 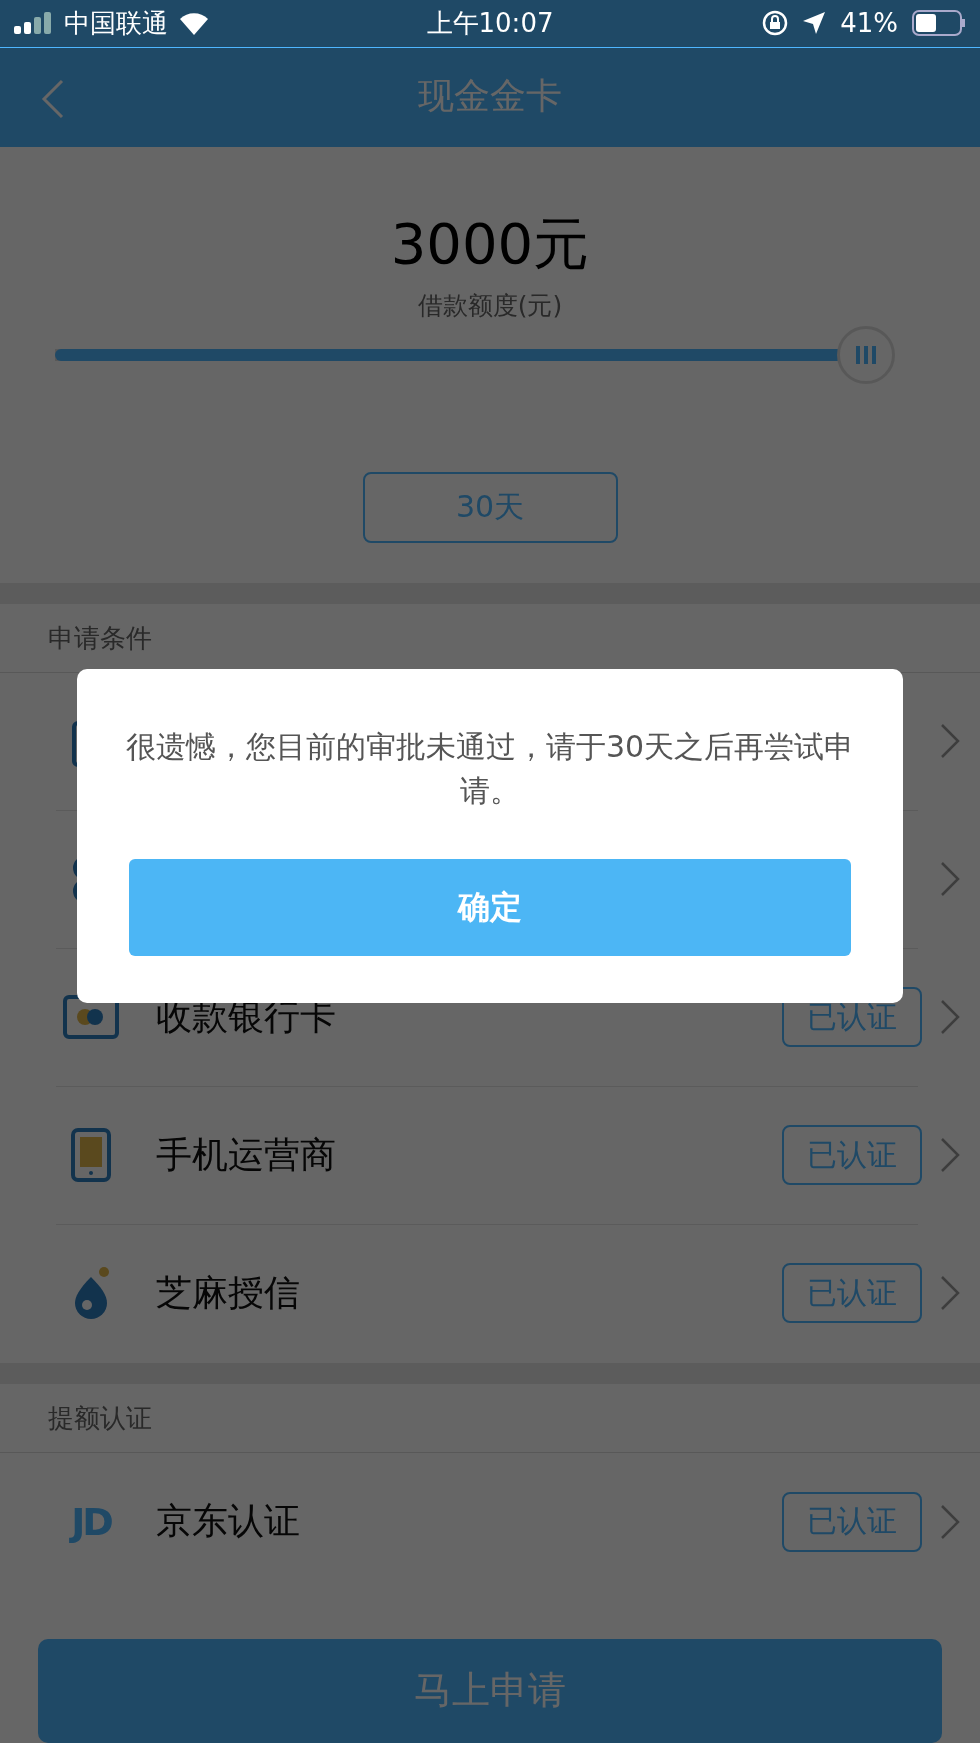 What do you see at coordinates (490, 243) in the screenshot?
I see `loan-amount: 3000元` at bounding box center [490, 243].